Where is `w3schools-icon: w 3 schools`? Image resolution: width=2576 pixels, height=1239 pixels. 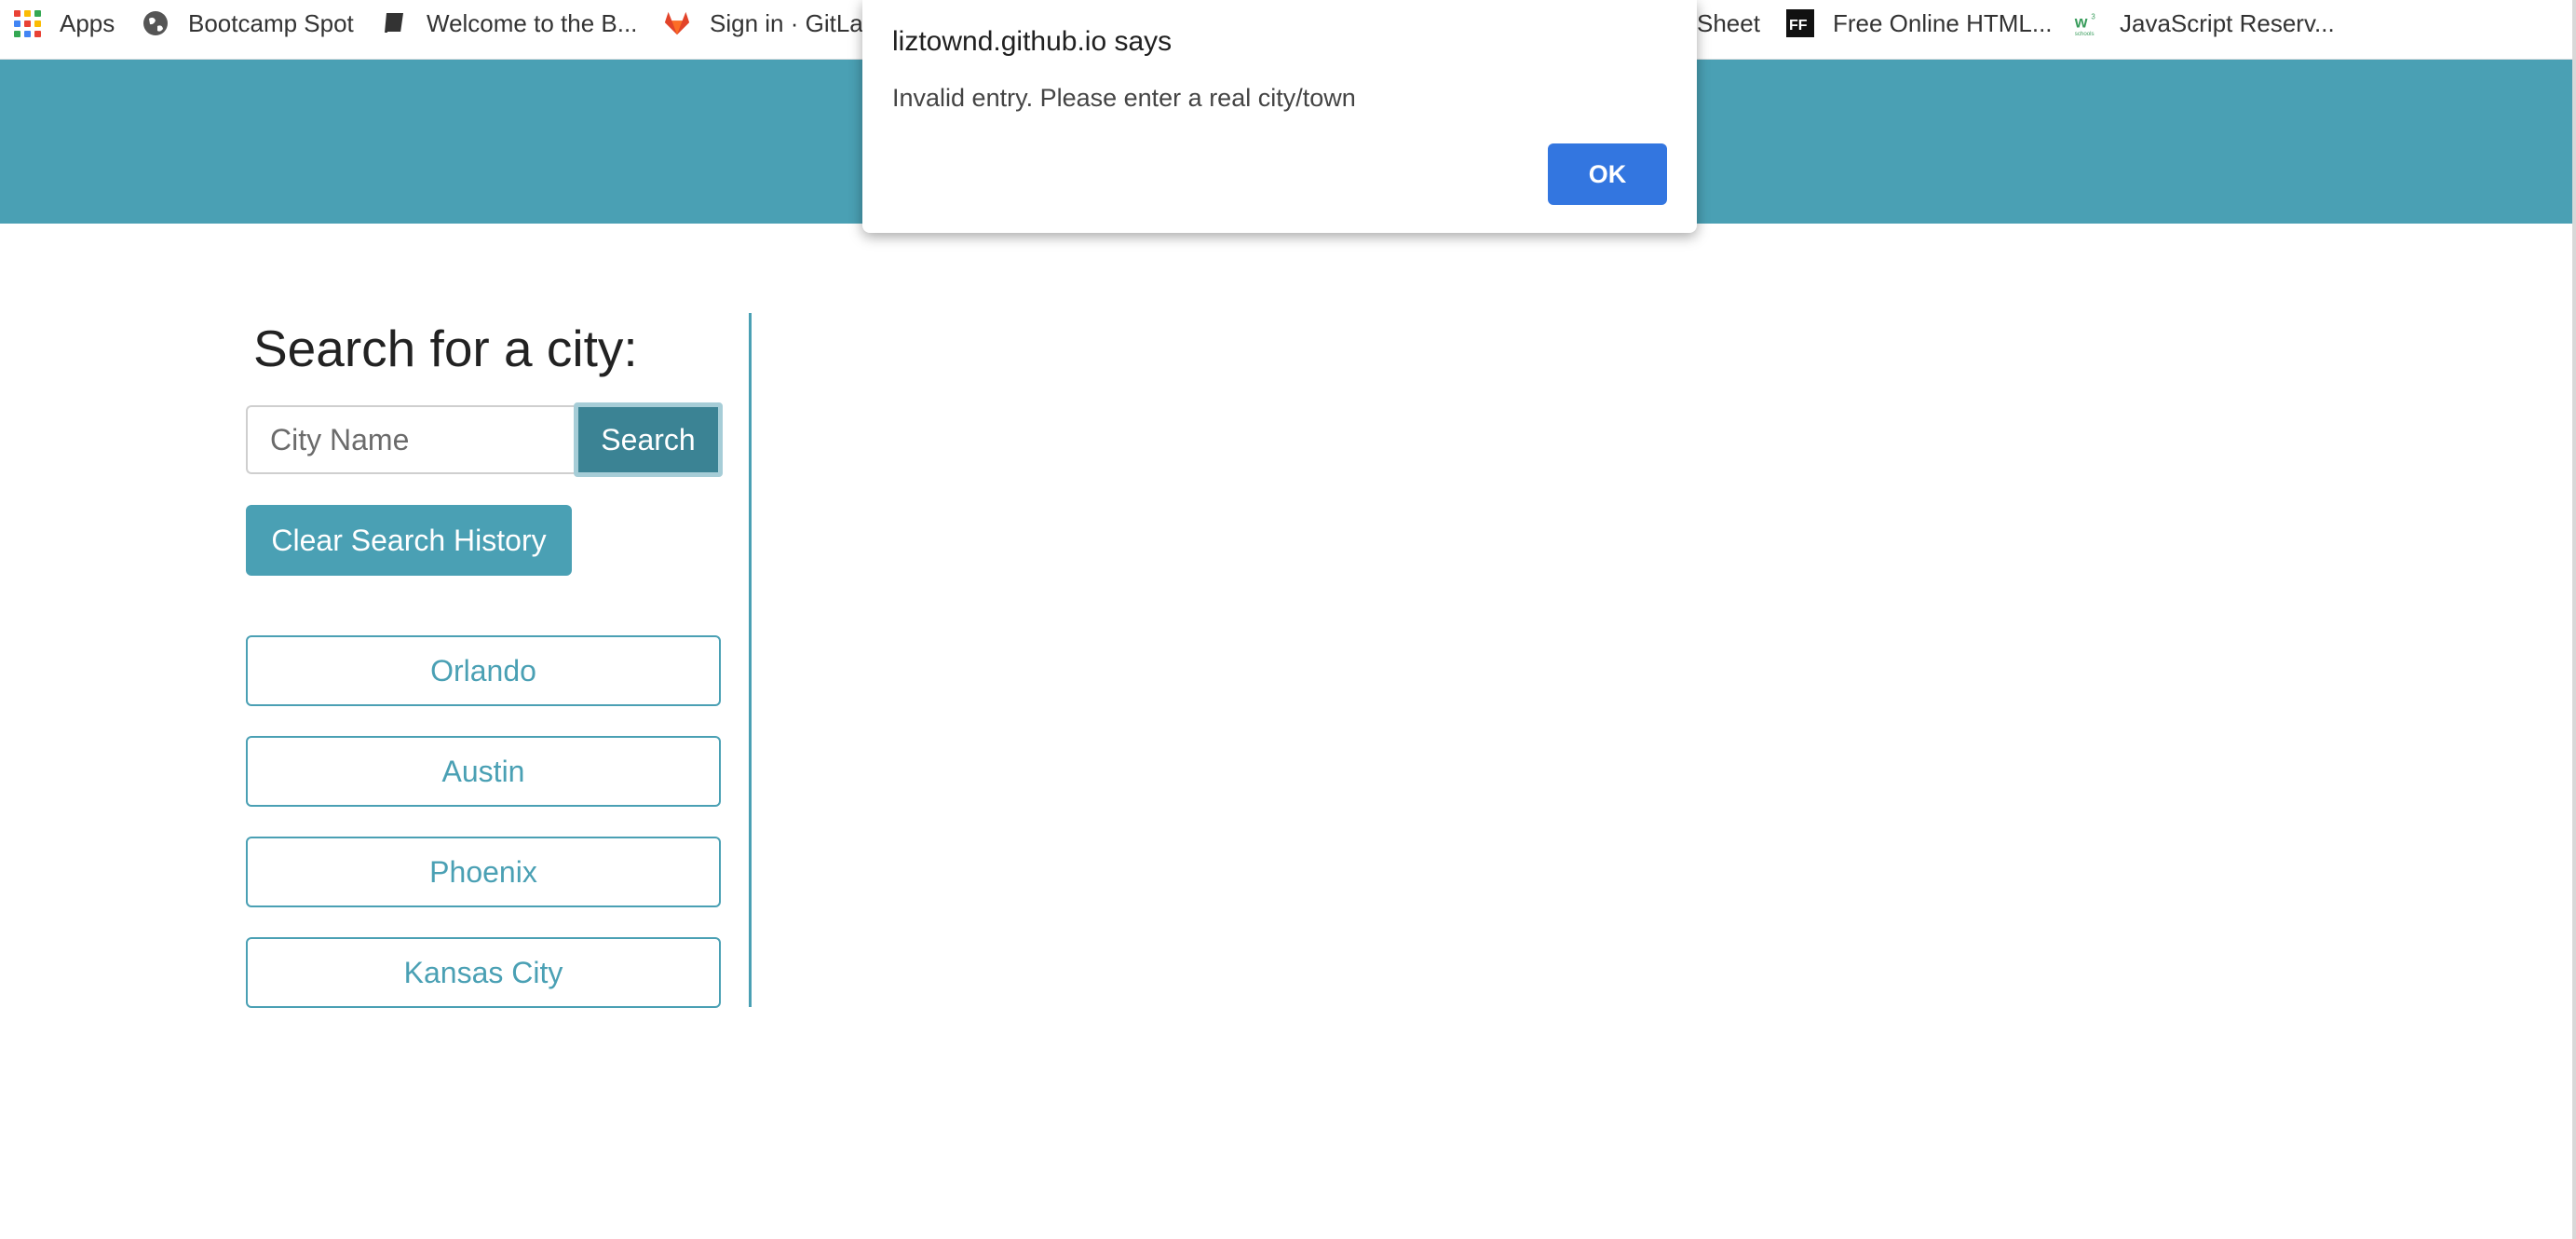
w3schools-icon: w 3 schools is located at coordinates (2087, 23).